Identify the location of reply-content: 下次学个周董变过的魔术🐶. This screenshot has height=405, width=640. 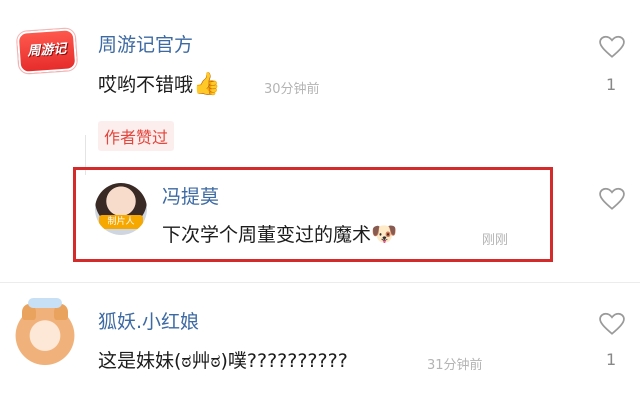
(279, 233).